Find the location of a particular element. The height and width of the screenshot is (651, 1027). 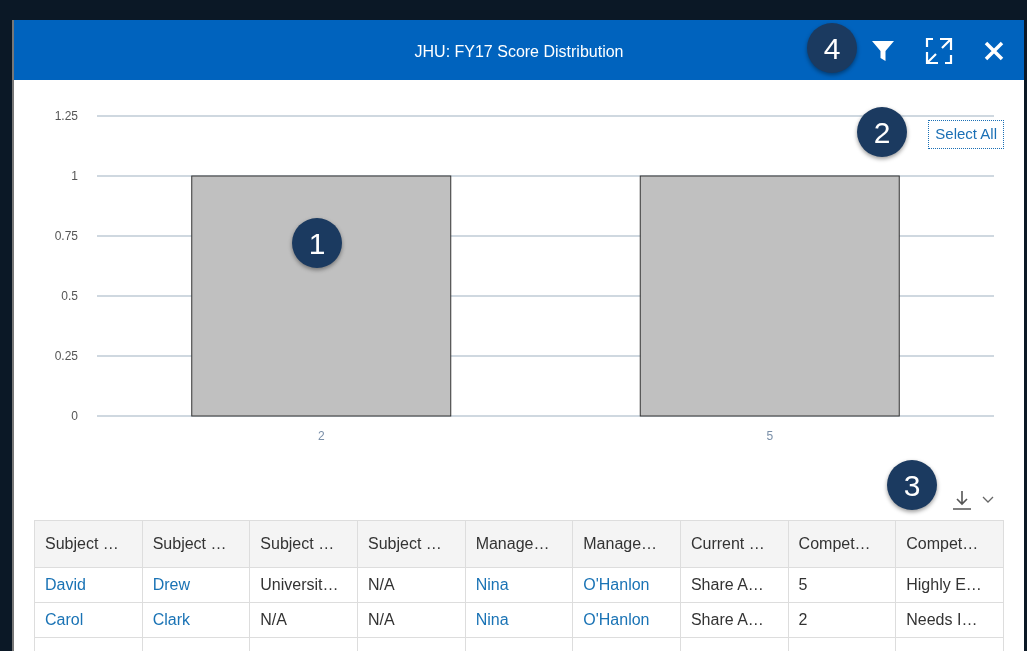

expand-icon is located at coordinates (939, 51).